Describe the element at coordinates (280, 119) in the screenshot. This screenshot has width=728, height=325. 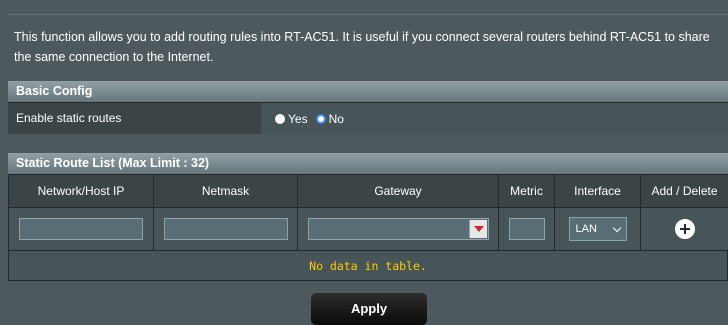
I see `radio-yes` at that location.